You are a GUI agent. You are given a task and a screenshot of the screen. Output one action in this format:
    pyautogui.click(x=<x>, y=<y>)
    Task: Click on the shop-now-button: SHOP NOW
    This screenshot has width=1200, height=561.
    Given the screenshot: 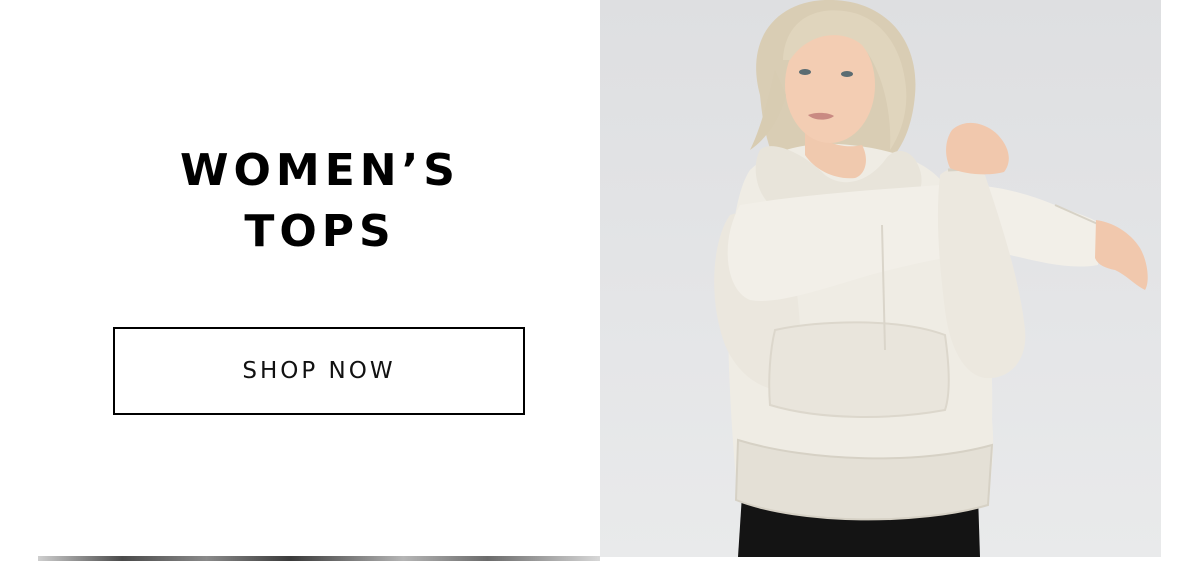 What is the action you would take?
    pyautogui.click(x=319, y=371)
    